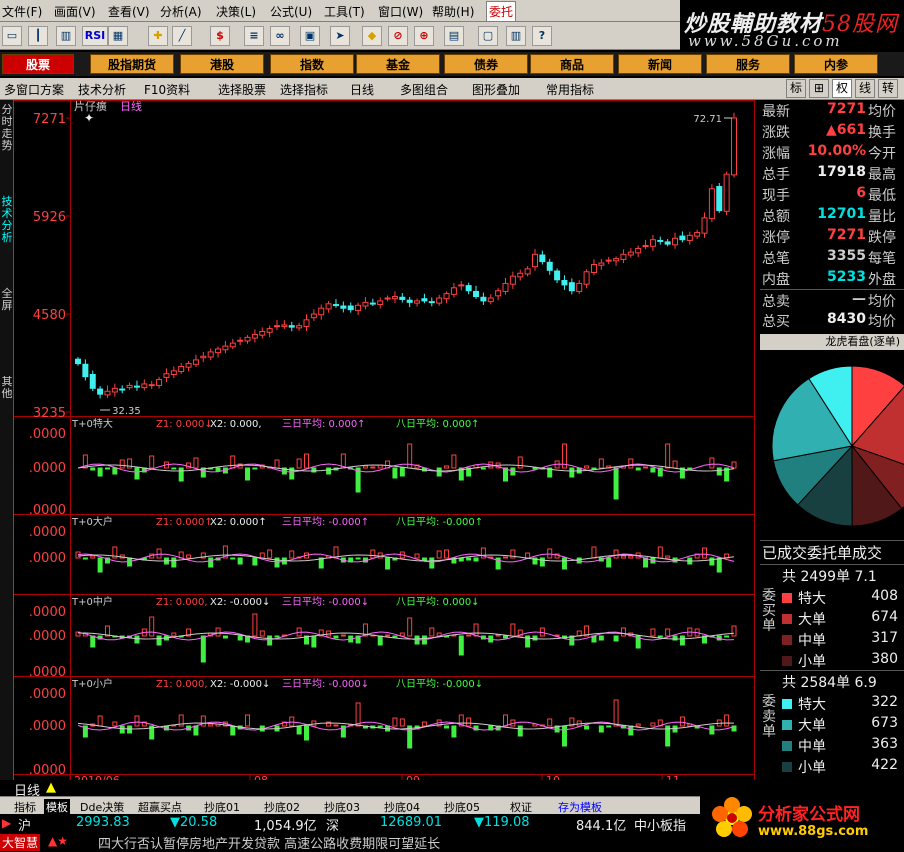 The height and width of the screenshot is (852, 904). I want to click on template-tab-10: 存为模板, so click(580, 807).